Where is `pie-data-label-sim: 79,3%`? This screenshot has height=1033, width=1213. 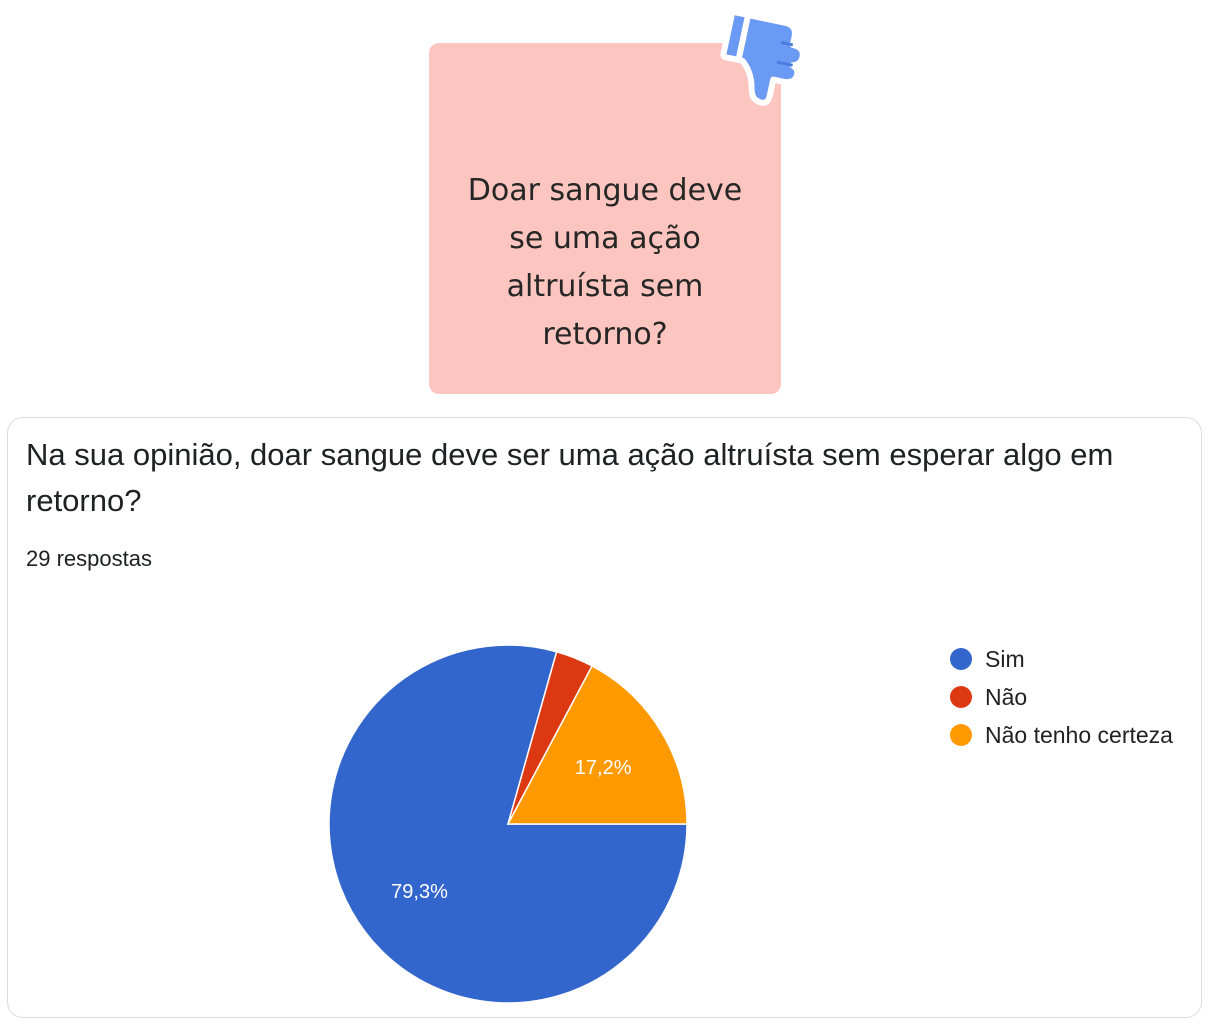 pie-data-label-sim: 79,3% is located at coordinates (419, 892).